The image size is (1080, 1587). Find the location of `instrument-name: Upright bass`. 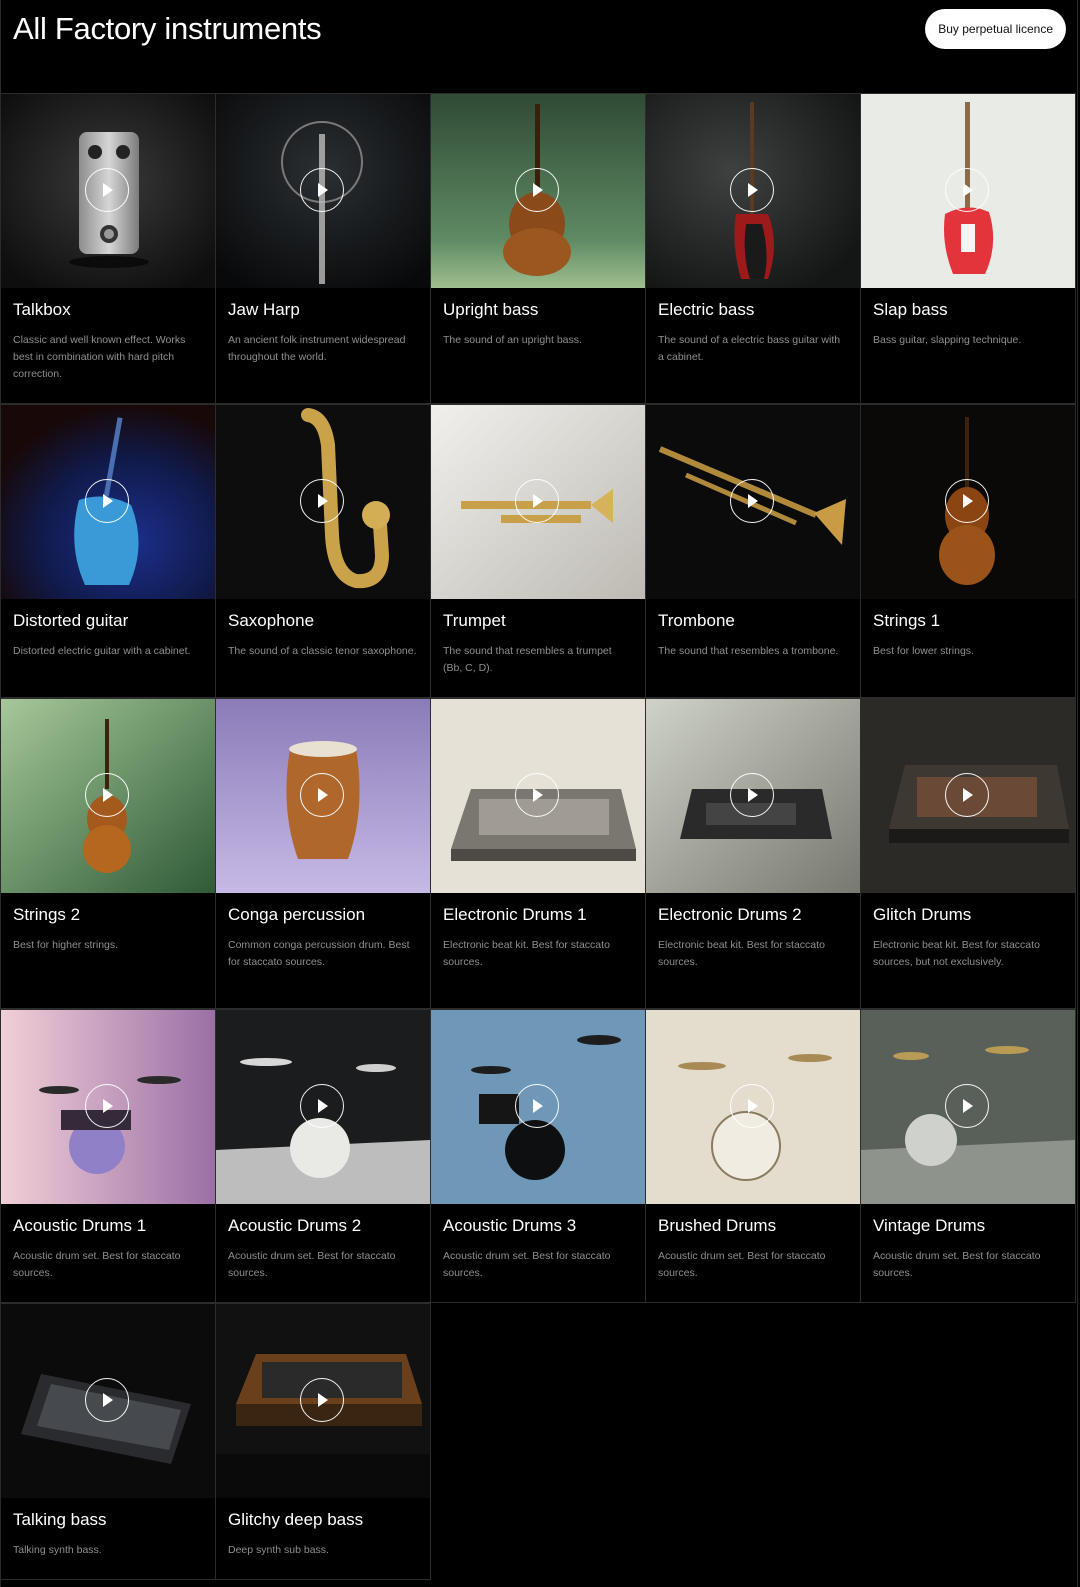

instrument-name: Upright bass is located at coordinates (491, 309).